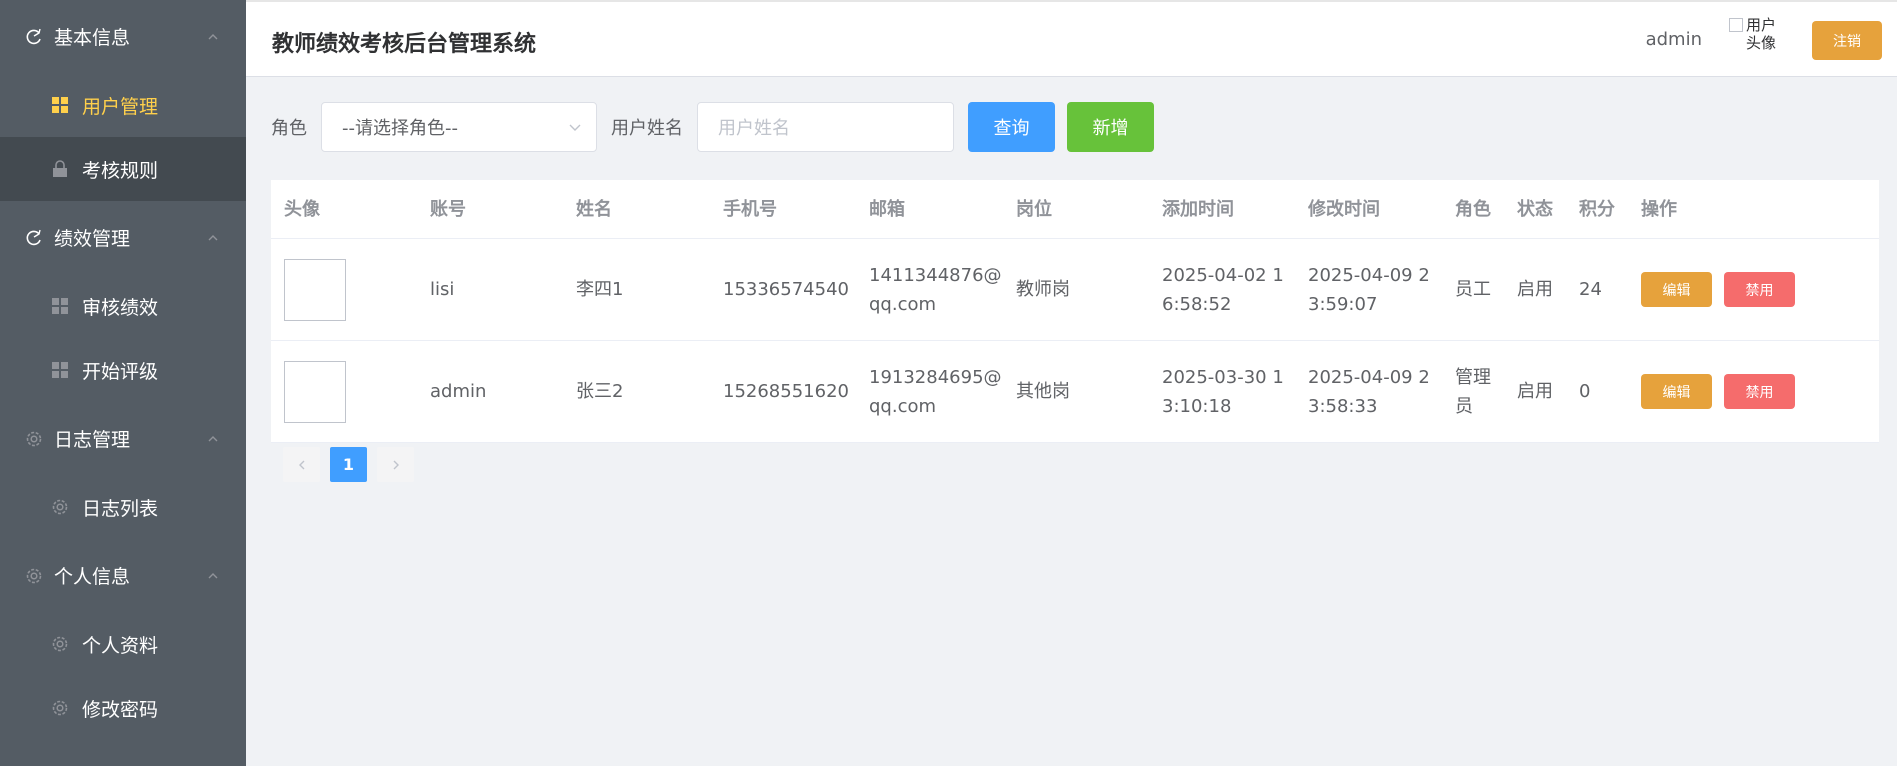  Describe the element at coordinates (1585, 391) in the screenshot. I see `points-cell: 0` at that location.